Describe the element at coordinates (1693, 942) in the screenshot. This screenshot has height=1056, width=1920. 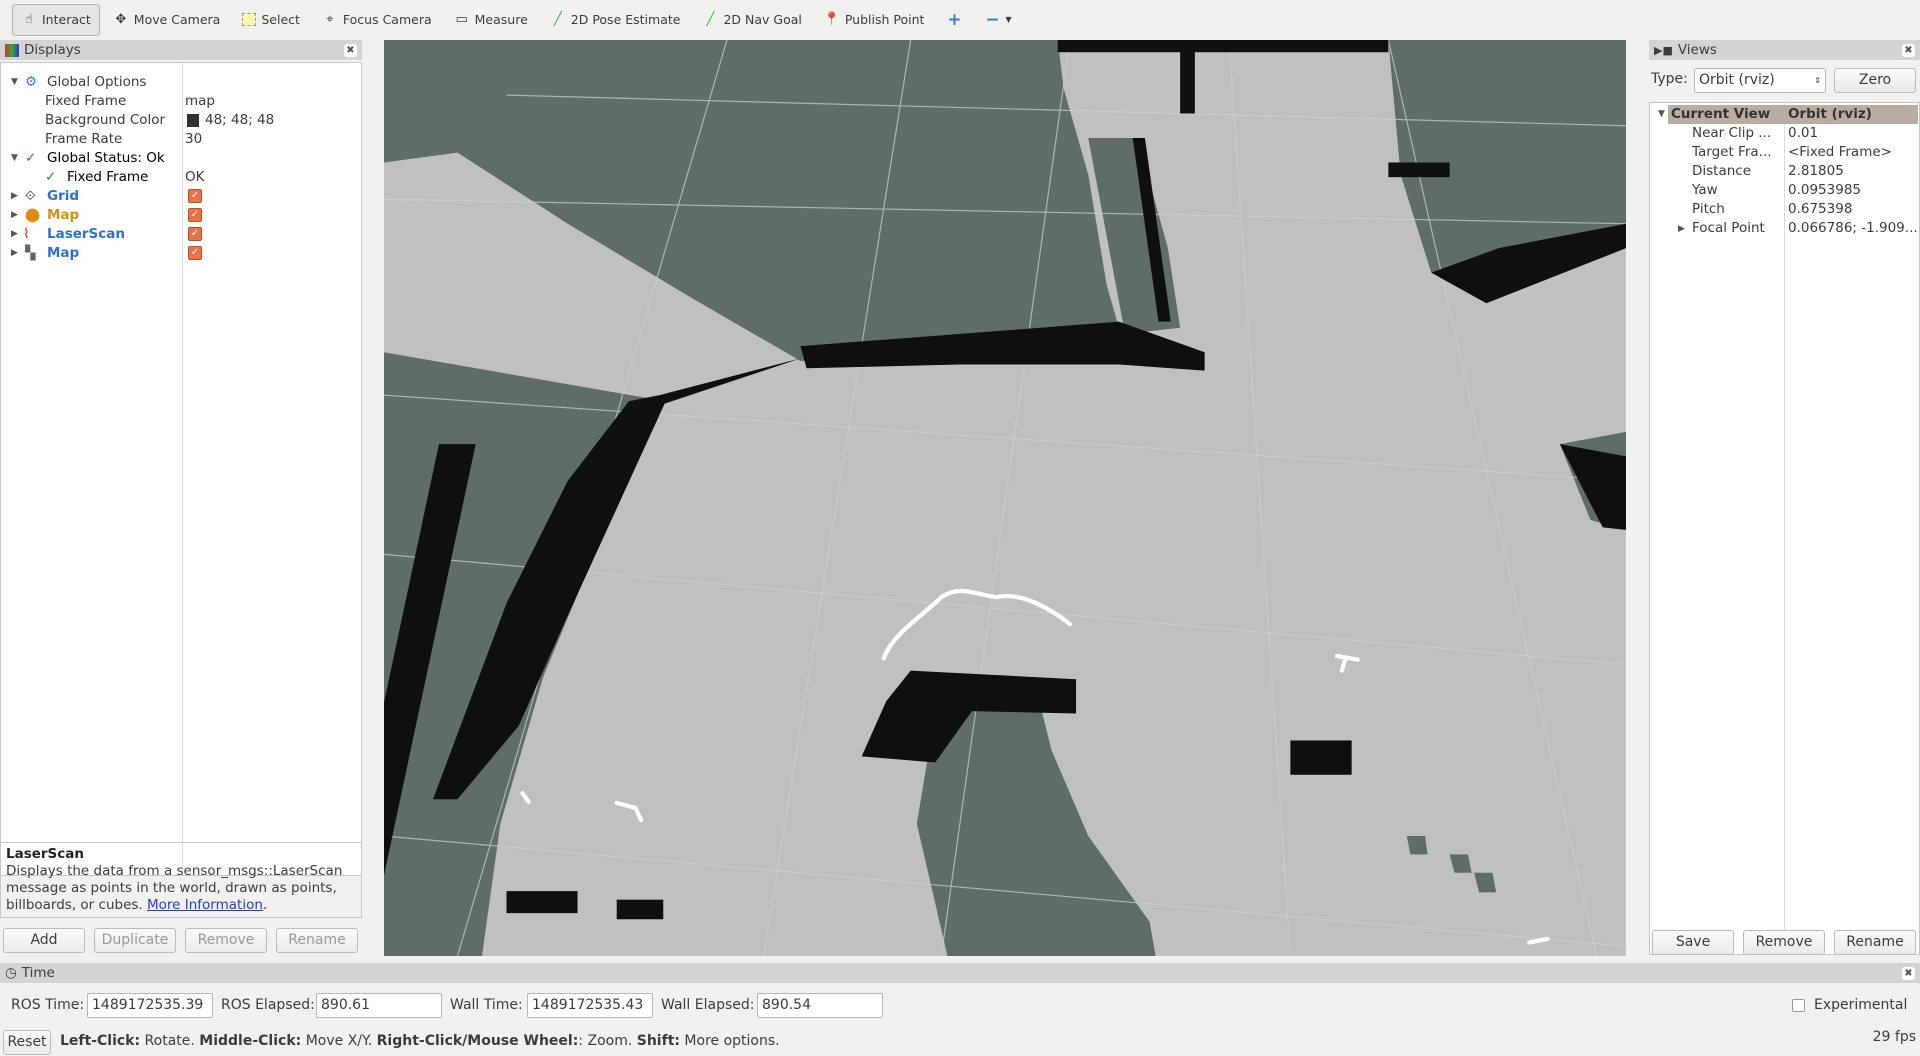
I see `save-view-button: Save` at that location.